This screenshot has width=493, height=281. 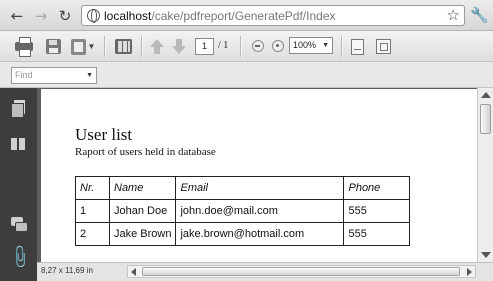 I want to click on page-size-label: 8,27 x 11,69 in, so click(x=67, y=270).